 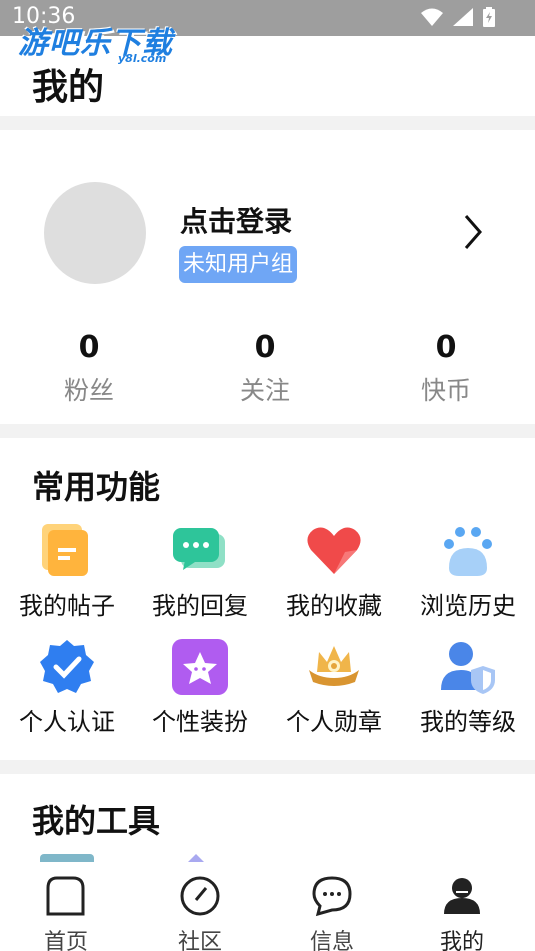 What do you see at coordinates (331, 940) in the screenshot?
I see `tab-label: 信息` at bounding box center [331, 940].